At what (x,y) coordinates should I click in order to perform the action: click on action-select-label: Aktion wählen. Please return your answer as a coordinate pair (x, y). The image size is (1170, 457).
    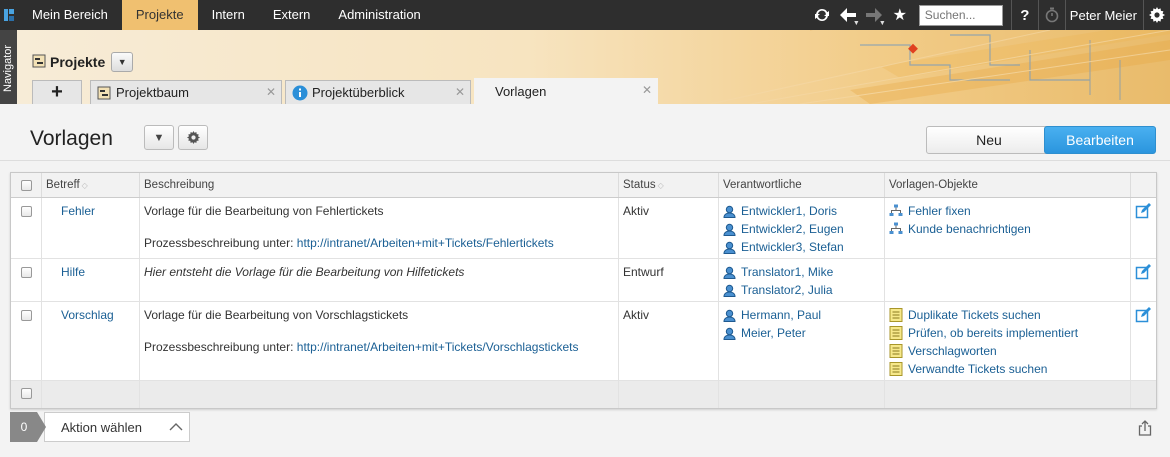
    Looking at the image, I should click on (101, 427).